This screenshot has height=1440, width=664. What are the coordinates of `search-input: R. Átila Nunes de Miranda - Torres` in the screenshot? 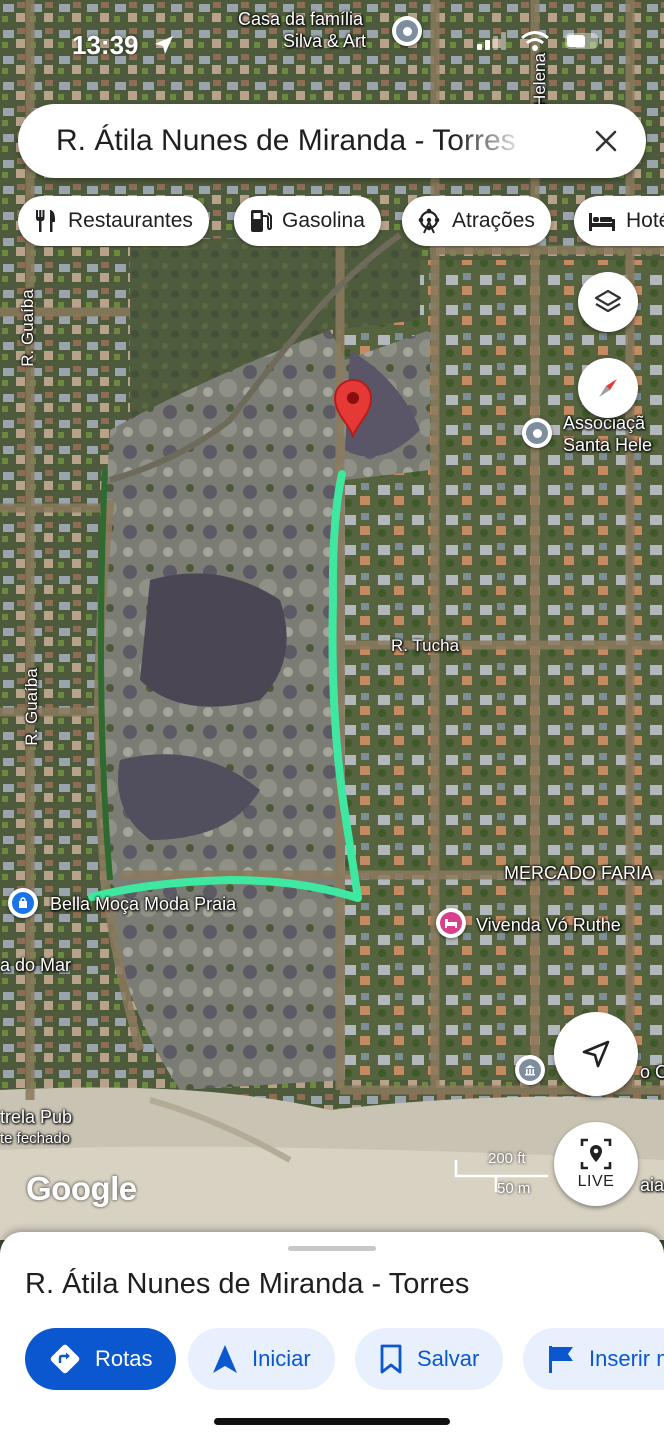 It's located at (291, 141).